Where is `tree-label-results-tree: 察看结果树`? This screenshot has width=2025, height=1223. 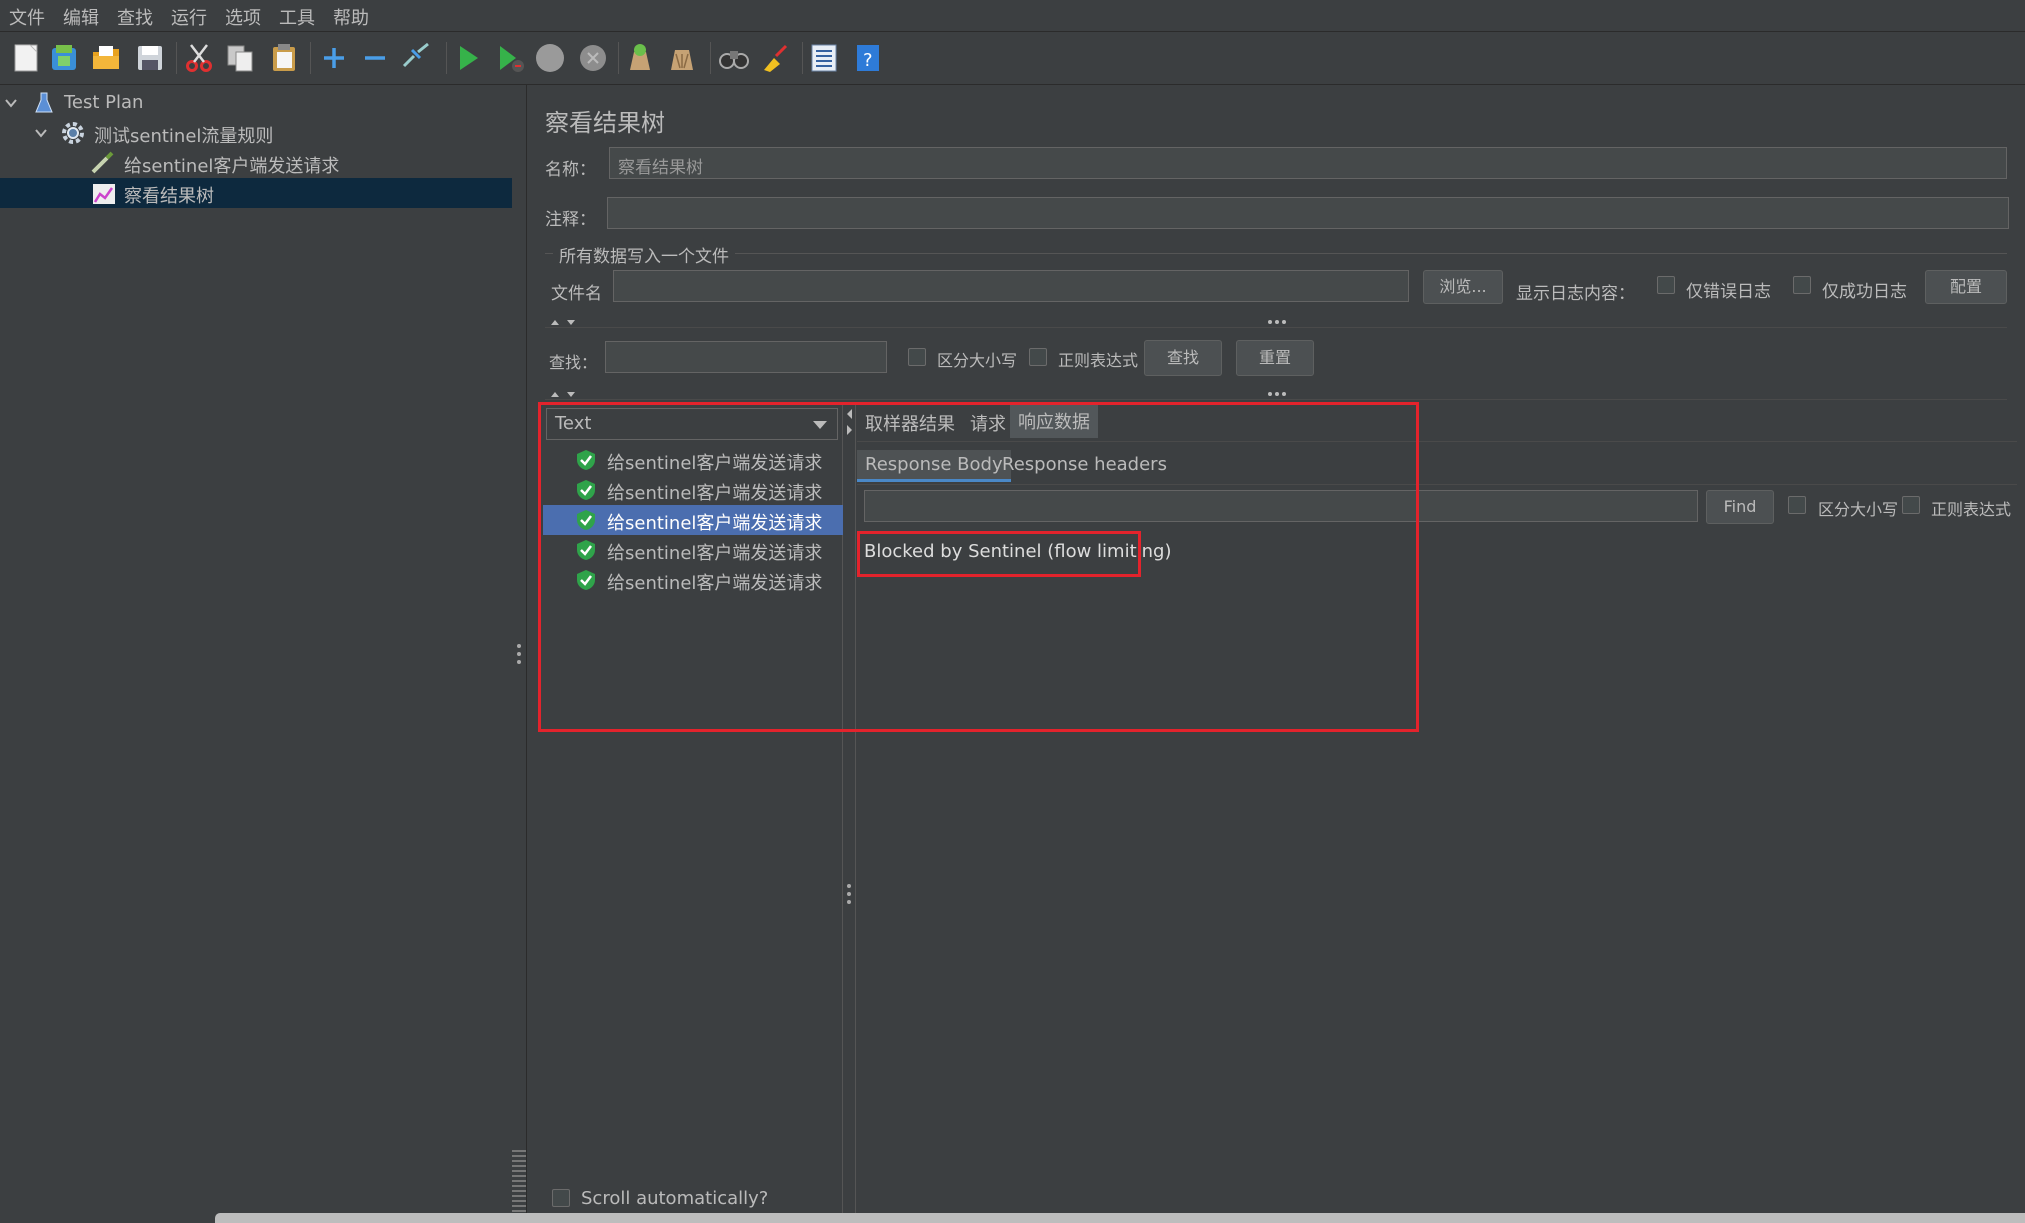 tree-label-results-tree: 察看结果树 is located at coordinates (169, 196).